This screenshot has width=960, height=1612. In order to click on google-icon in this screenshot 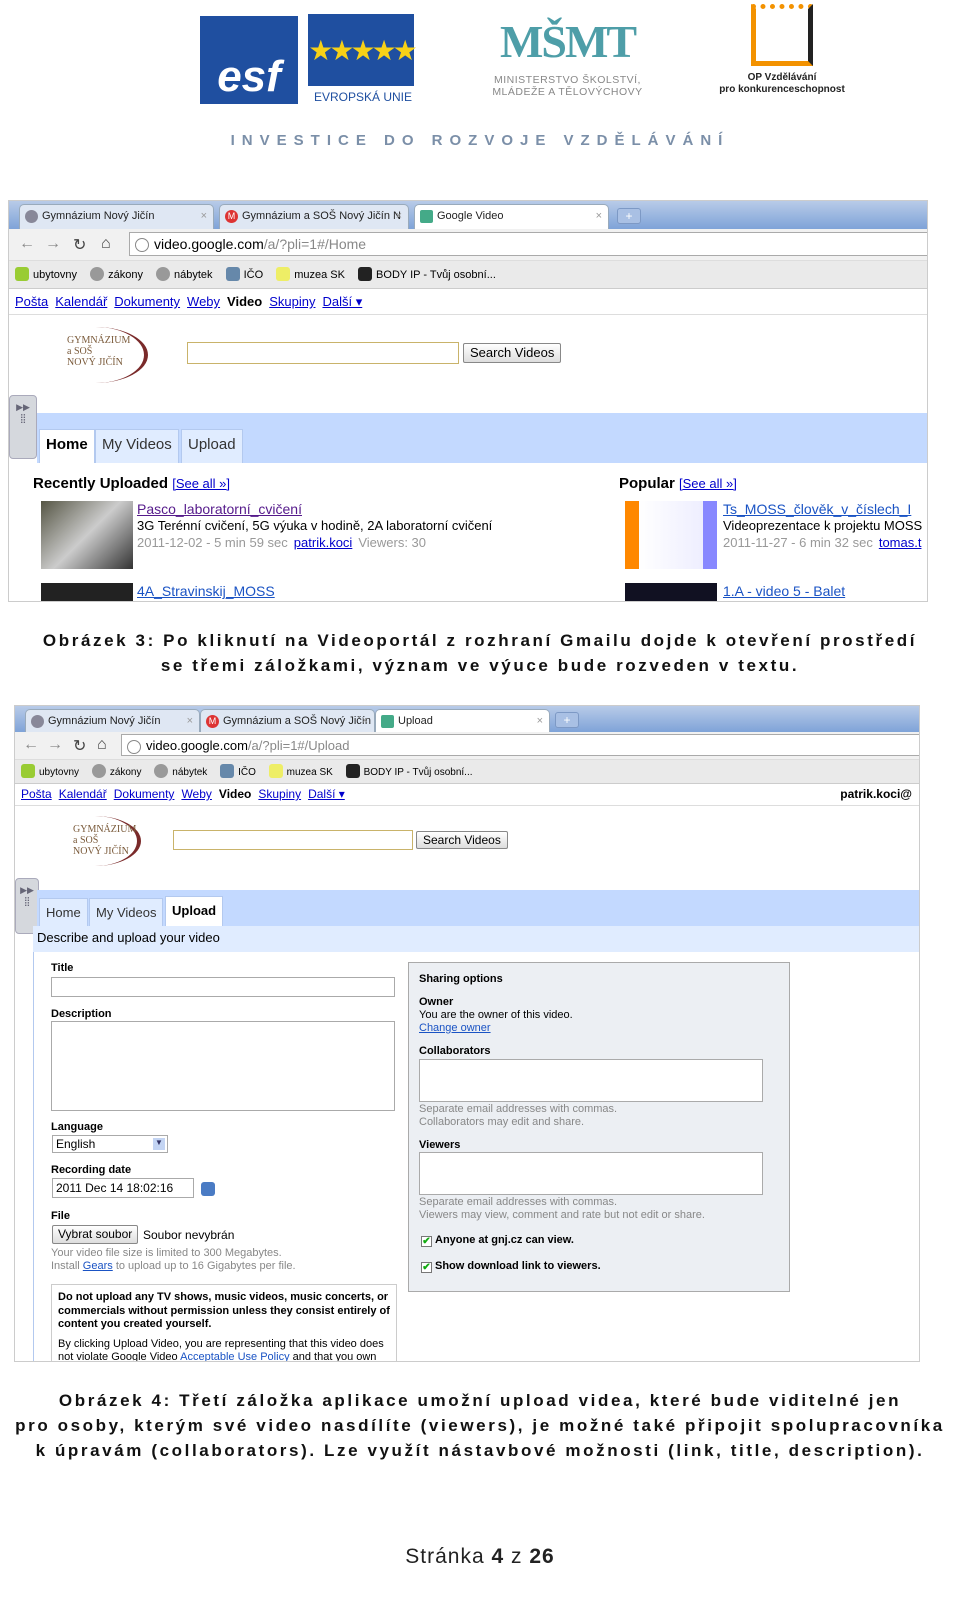, I will do `click(387, 721)`.